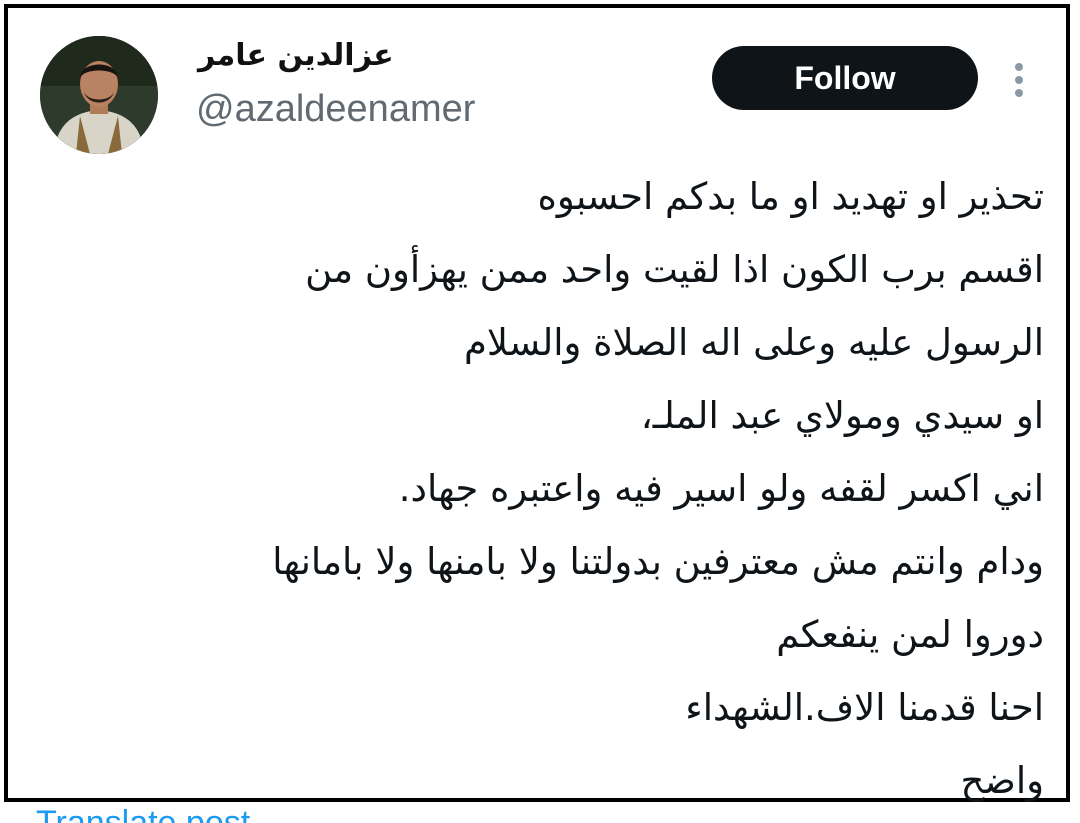 Image resolution: width=1080 pixels, height=823 pixels. Describe the element at coordinates (845, 78) in the screenshot. I see `follow-button: Follow` at that location.